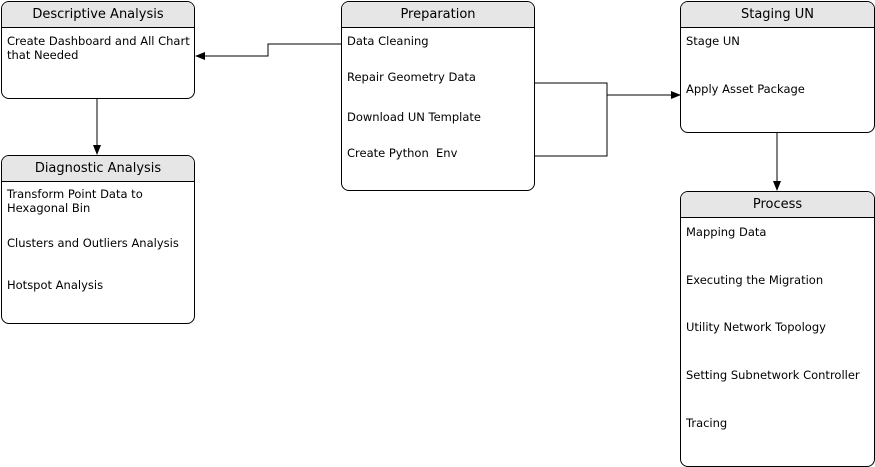 The width and height of the screenshot is (875, 467). Describe the element at coordinates (756, 327) in the screenshot. I see `process-item: Utility Network Topology` at that location.